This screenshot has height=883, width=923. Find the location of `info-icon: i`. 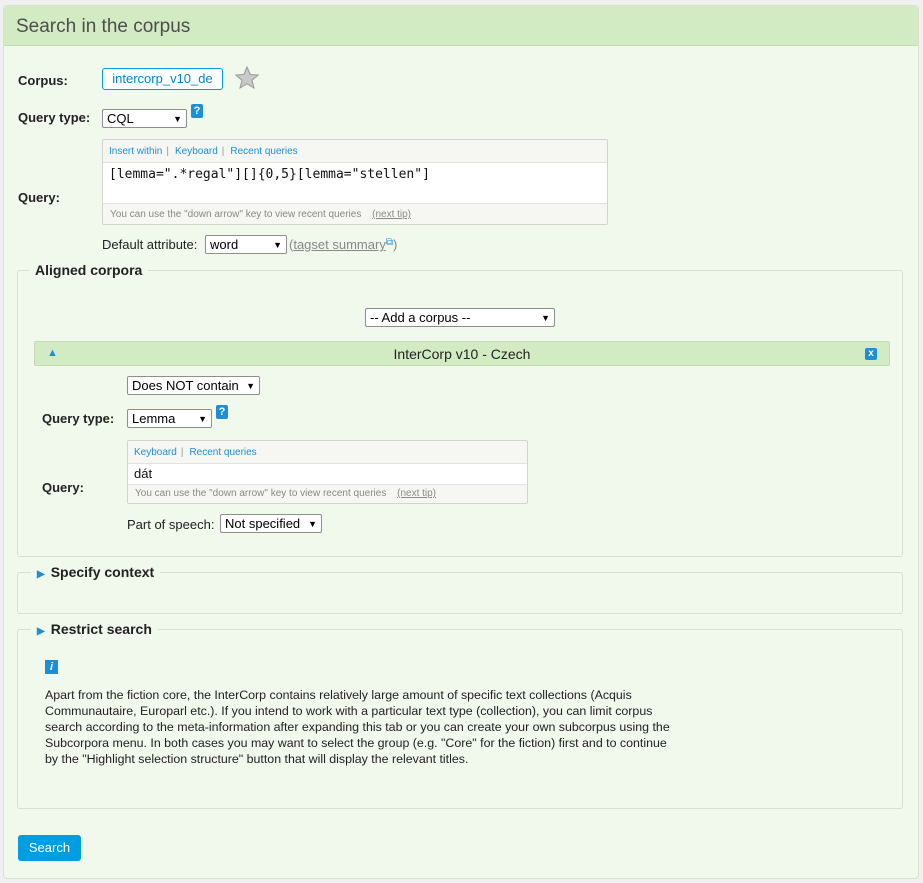

info-icon: i is located at coordinates (51, 667).